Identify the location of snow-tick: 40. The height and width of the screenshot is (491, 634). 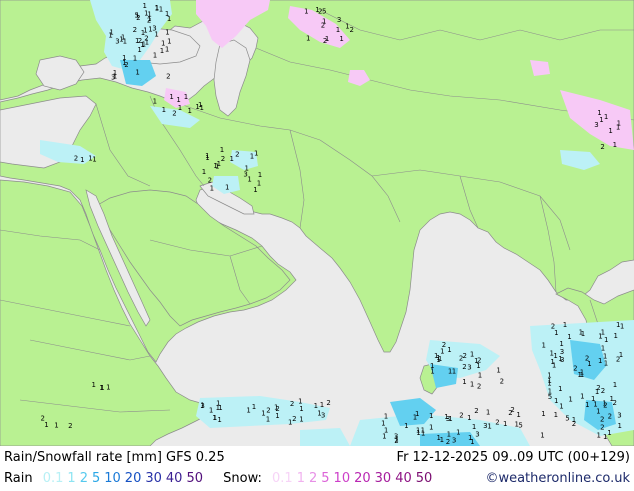
(403, 478).